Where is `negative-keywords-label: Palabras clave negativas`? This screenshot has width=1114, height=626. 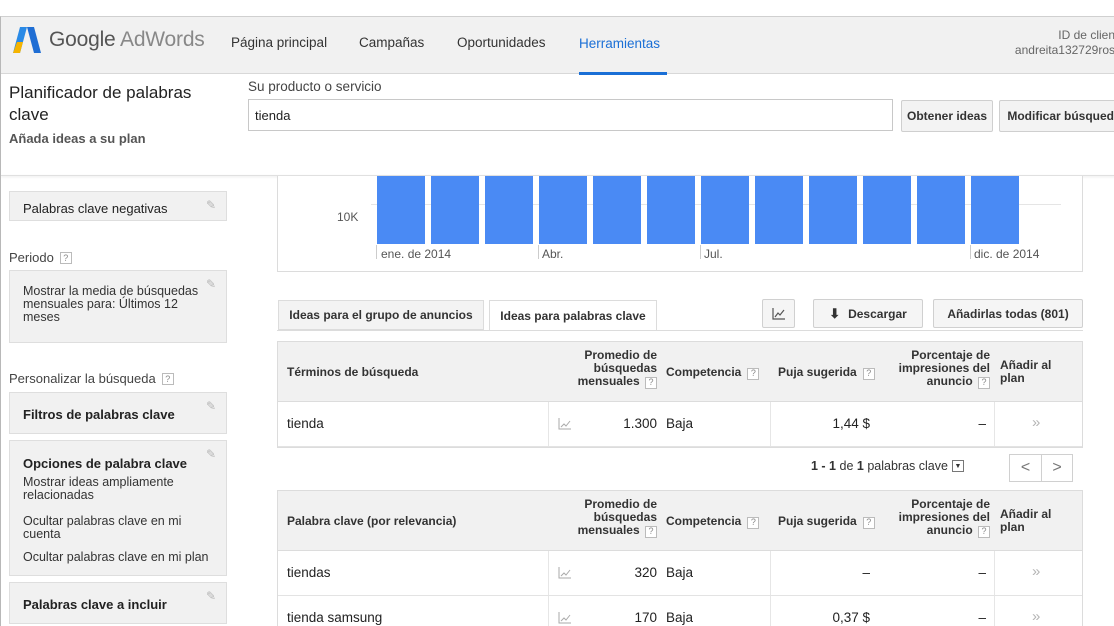 negative-keywords-label: Palabras clave negativas is located at coordinates (95, 208).